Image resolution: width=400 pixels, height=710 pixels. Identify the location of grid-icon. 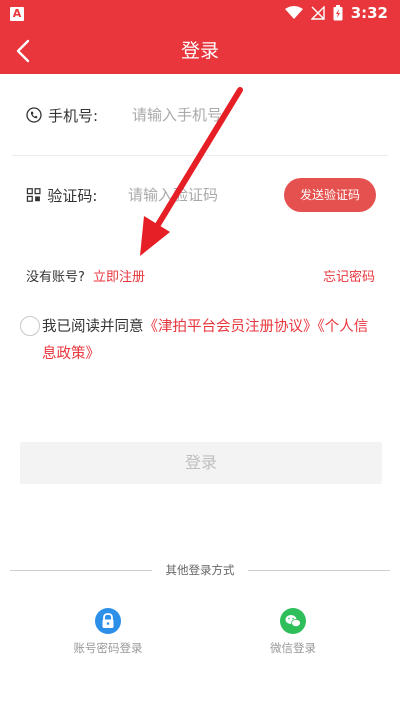
(33, 195).